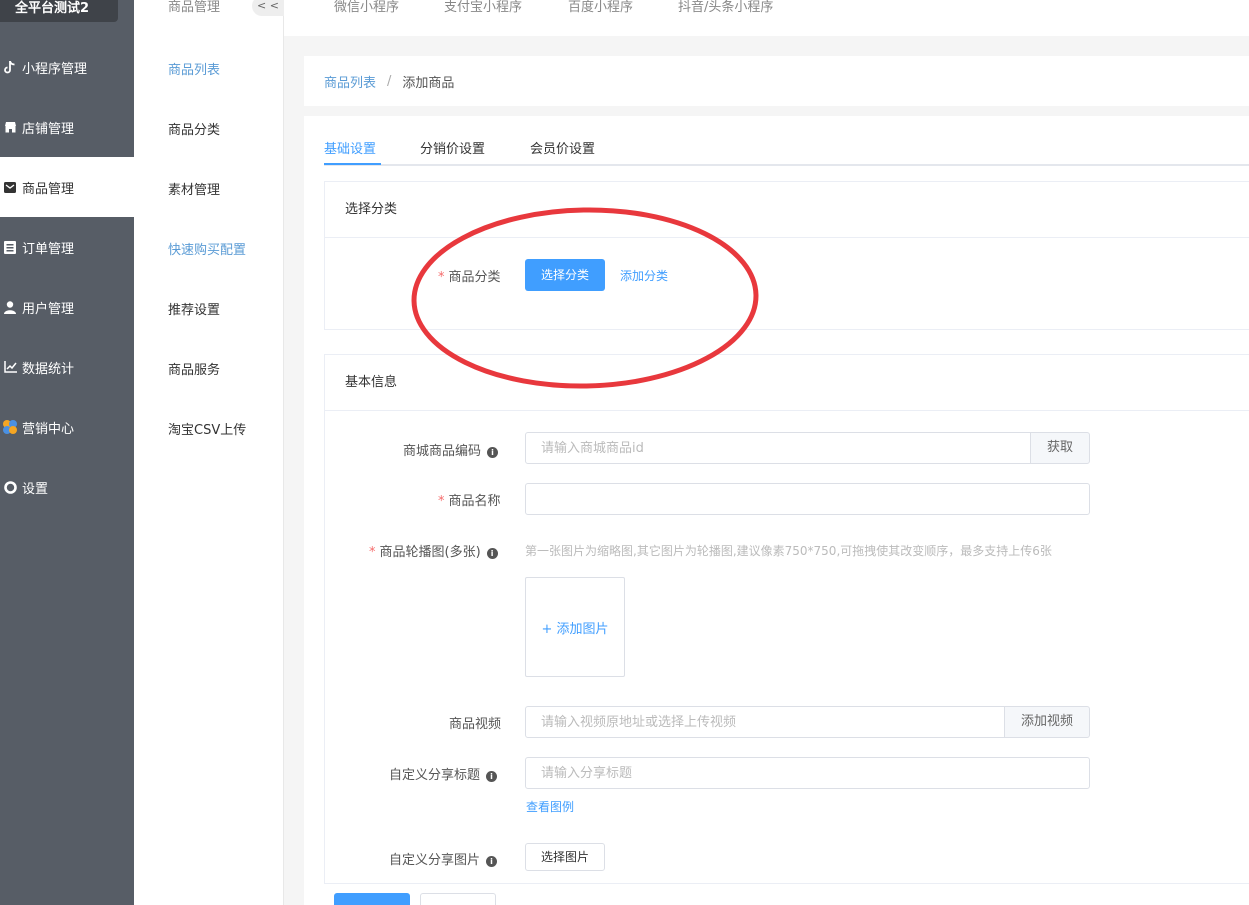  What do you see at coordinates (352, 164) in the screenshot?
I see `active-tab-indicator` at bounding box center [352, 164].